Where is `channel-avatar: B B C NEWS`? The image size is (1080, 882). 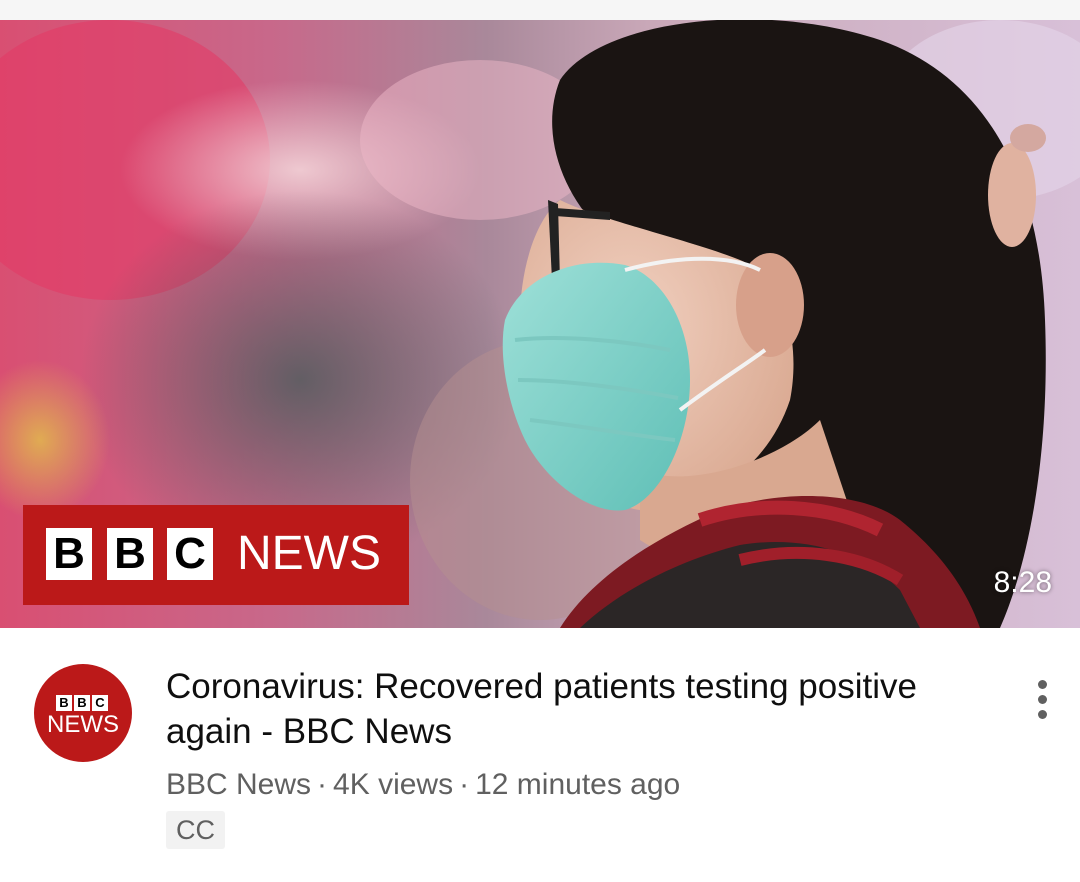 channel-avatar: B B C NEWS is located at coordinates (83, 713).